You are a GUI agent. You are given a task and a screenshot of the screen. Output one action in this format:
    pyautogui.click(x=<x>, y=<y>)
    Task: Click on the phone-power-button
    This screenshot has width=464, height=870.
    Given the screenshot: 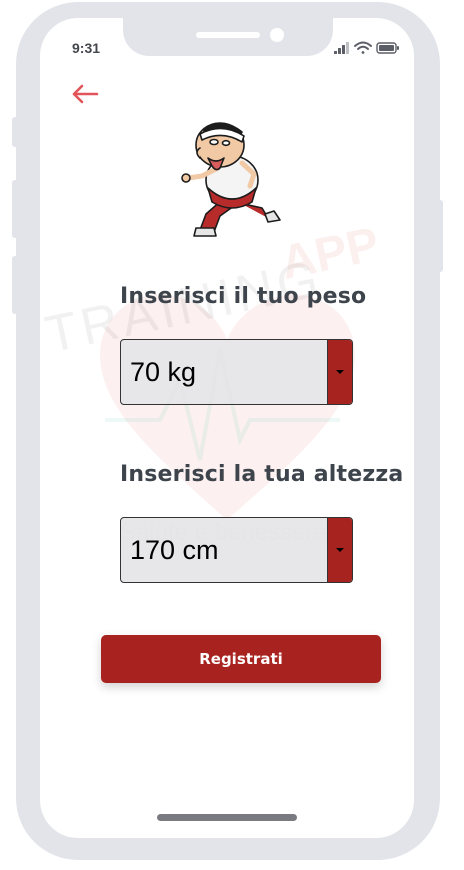 What is the action you would take?
    pyautogui.click(x=440, y=236)
    